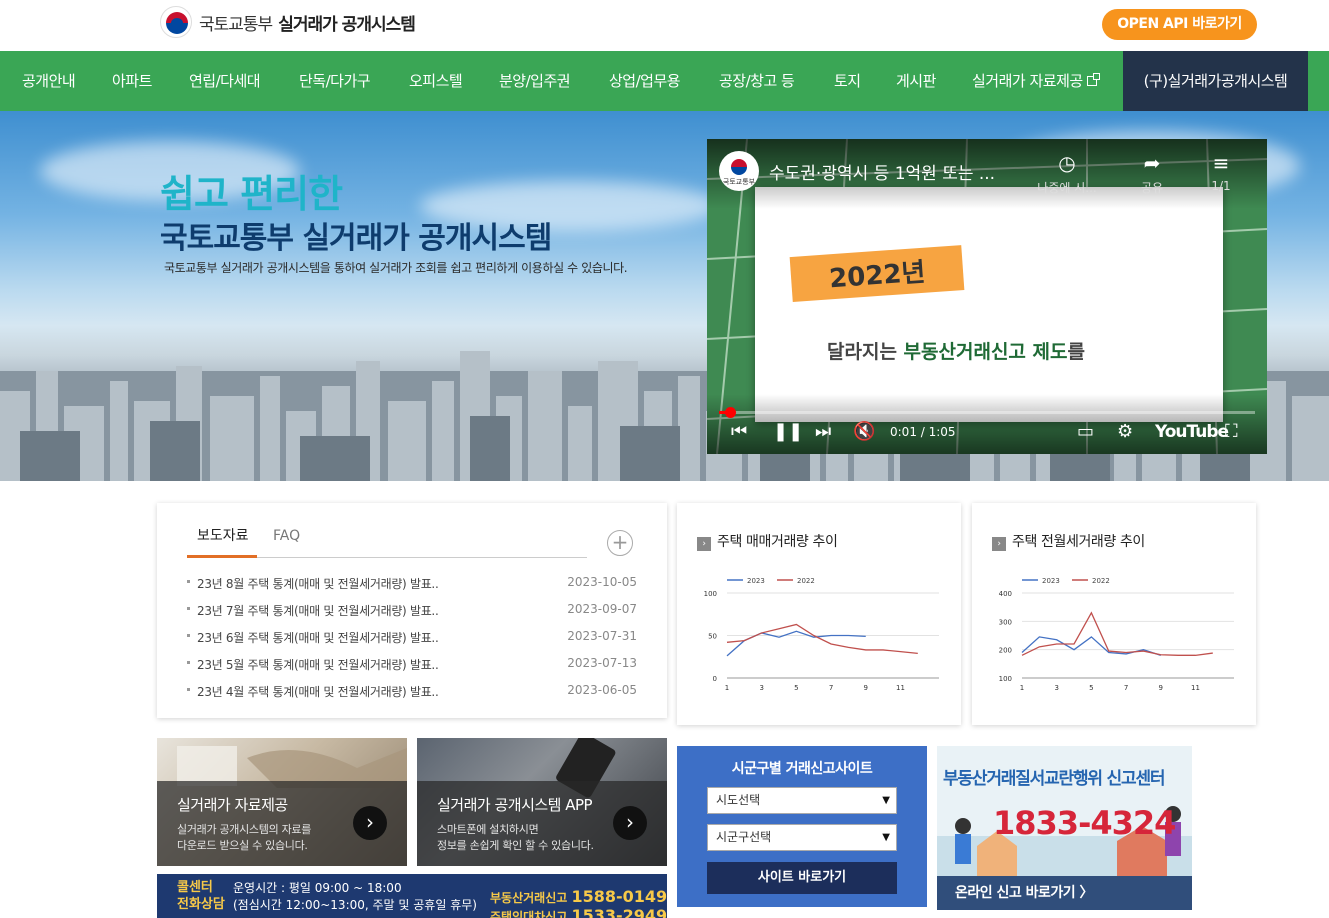 The image size is (1329, 918). I want to click on series-line-2022, so click(1117, 633).